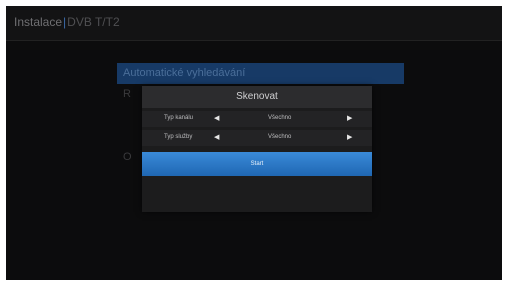 This screenshot has height=286, width=508. I want to click on header-bar: Instalace|DVB T/T2, so click(254, 23).